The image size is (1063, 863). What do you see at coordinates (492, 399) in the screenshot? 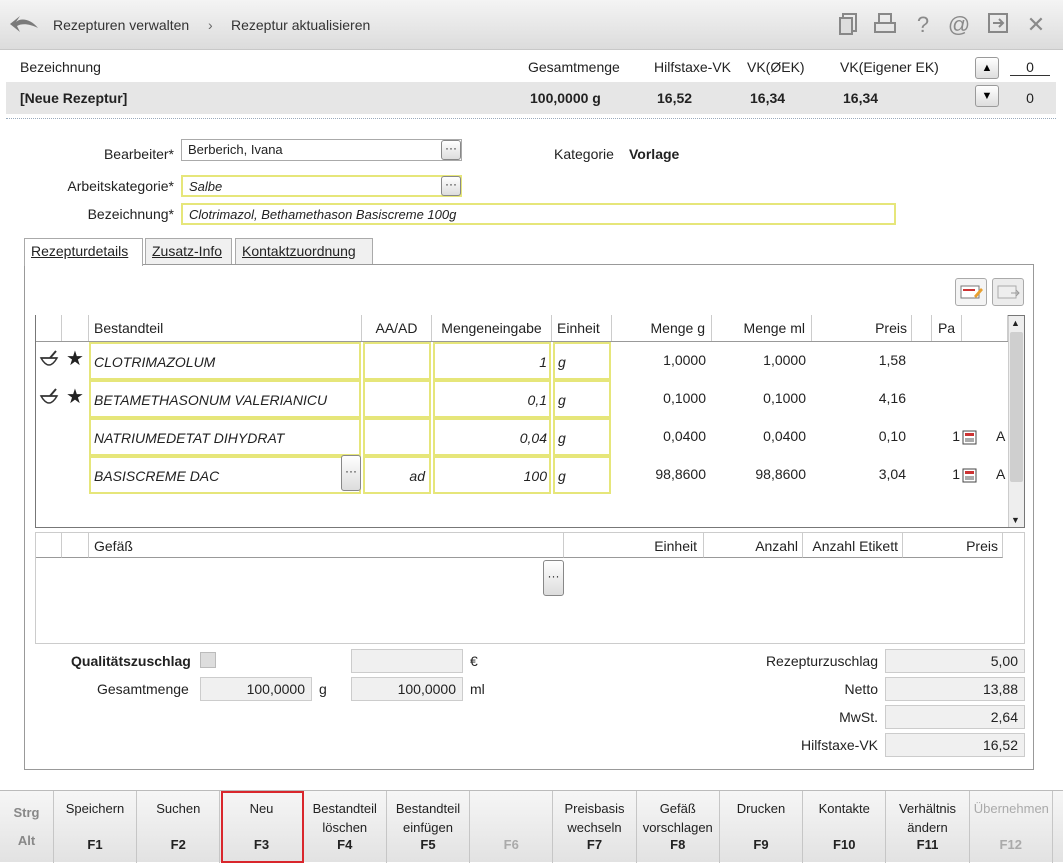
I see `row-mengeneingabe: 0,1` at bounding box center [492, 399].